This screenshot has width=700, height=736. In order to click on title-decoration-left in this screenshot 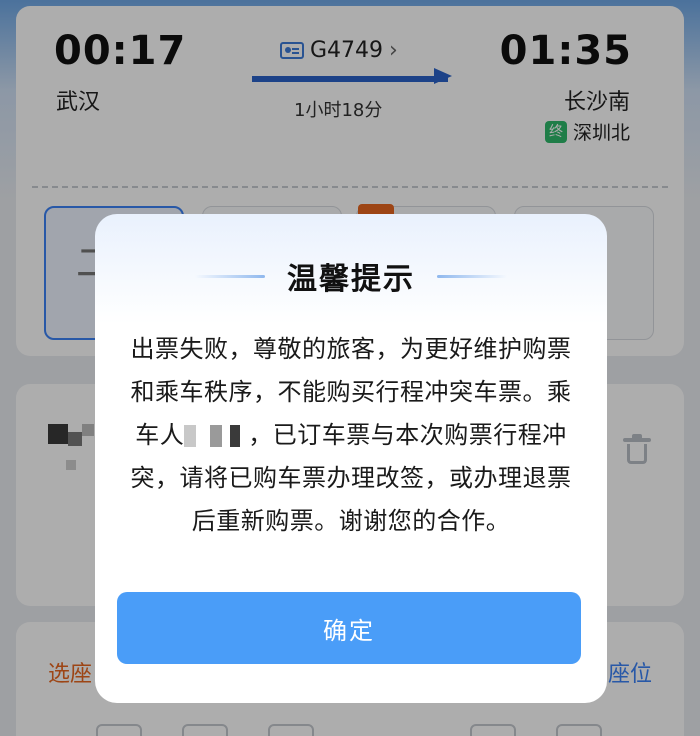, I will do `click(230, 276)`.